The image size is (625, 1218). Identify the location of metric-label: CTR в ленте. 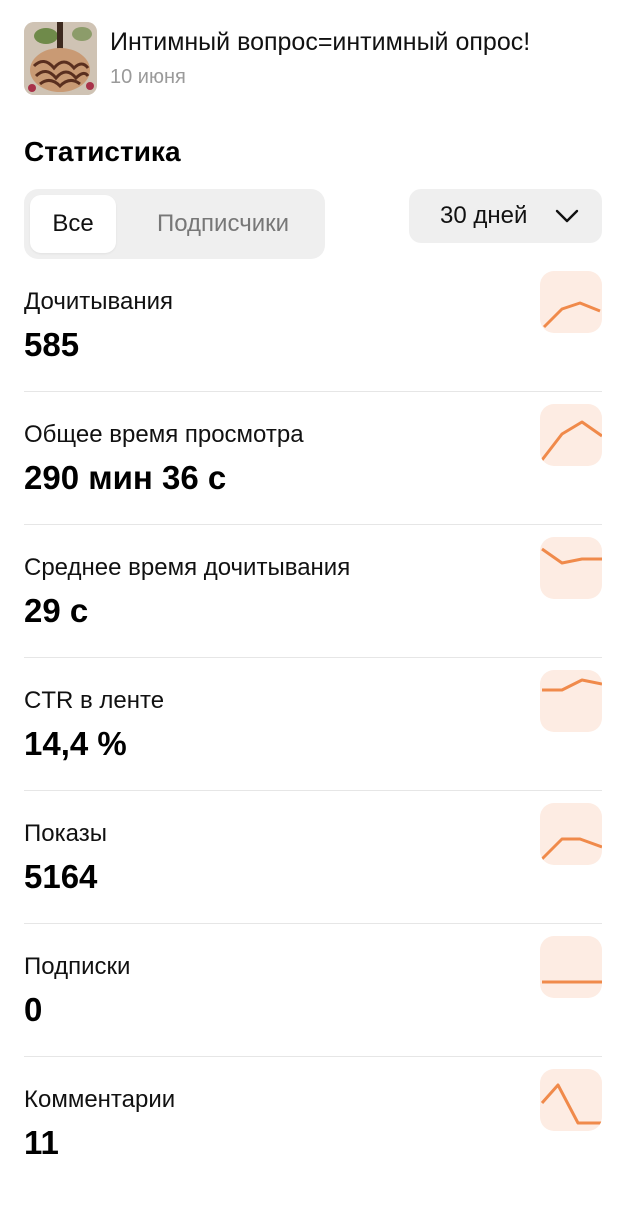
(94, 700).